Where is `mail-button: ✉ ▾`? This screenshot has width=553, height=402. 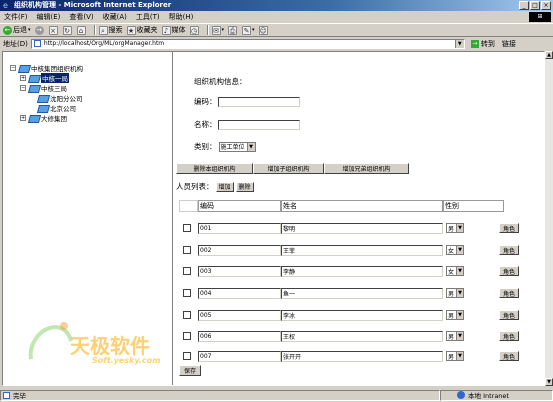 mail-button: ✉ ▾ is located at coordinates (217, 30).